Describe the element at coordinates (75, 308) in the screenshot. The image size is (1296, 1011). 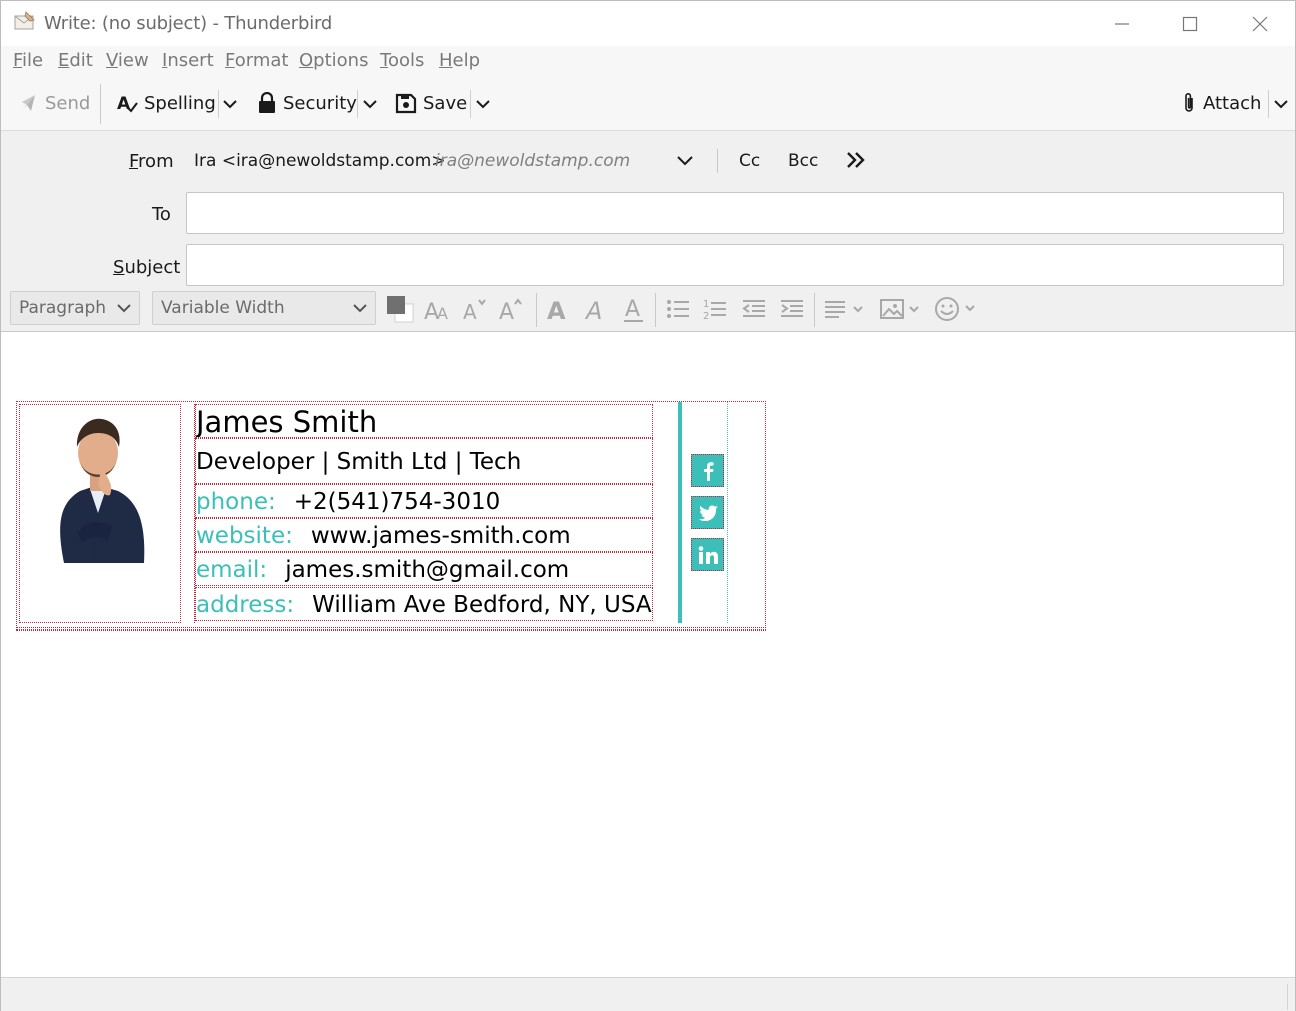
I see `paragraph-format-select: Paragraph` at that location.